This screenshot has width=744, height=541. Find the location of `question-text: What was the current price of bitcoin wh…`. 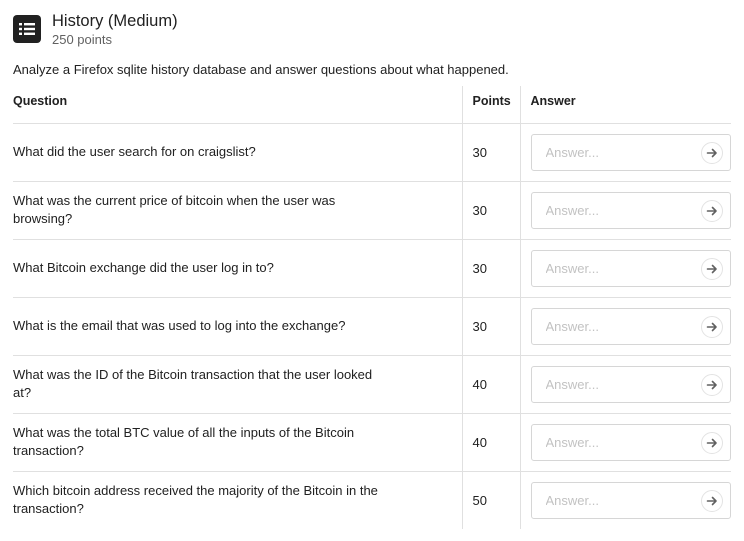

question-text: What was the current price of bitcoin wh… is located at coordinates (174, 209).